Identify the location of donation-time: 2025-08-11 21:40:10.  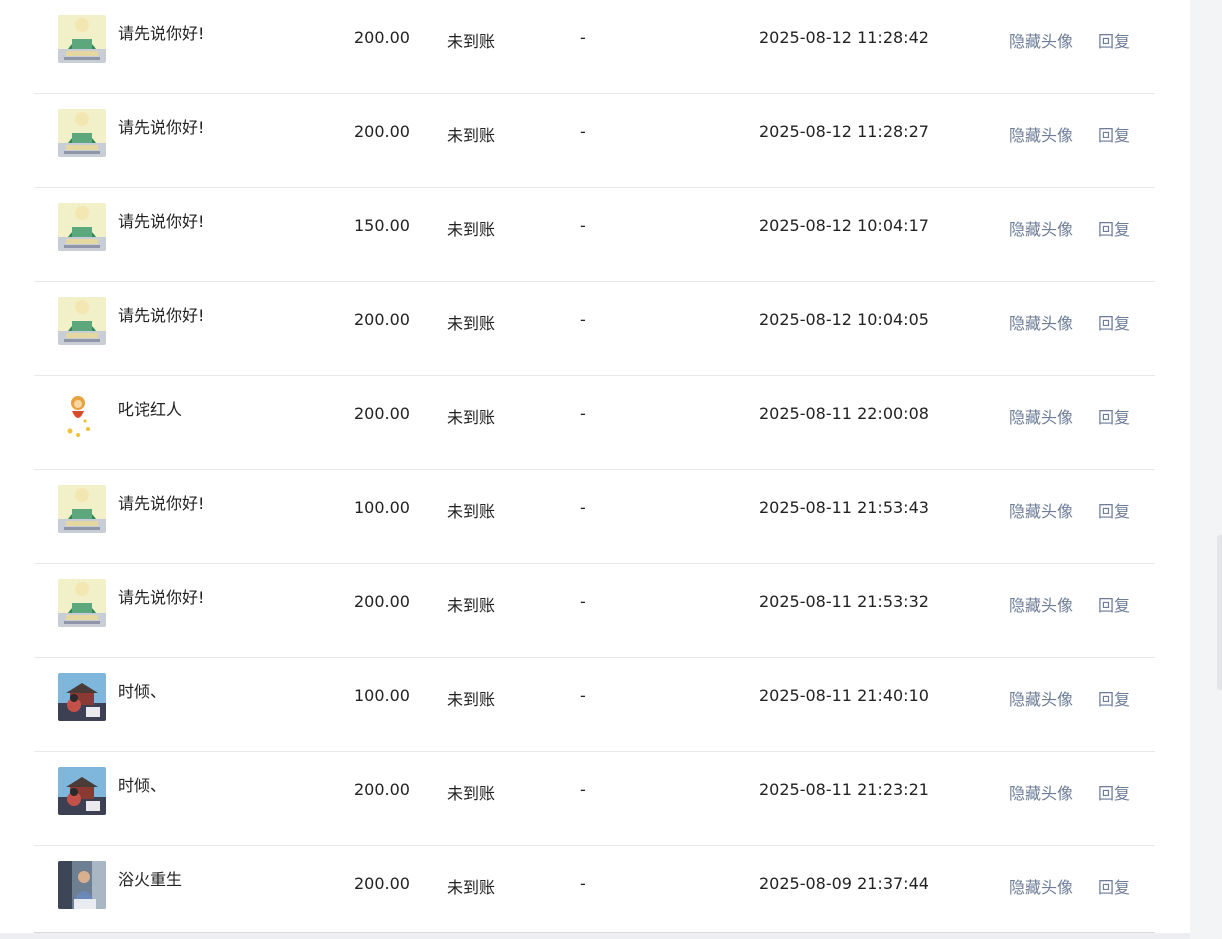
(844, 695).